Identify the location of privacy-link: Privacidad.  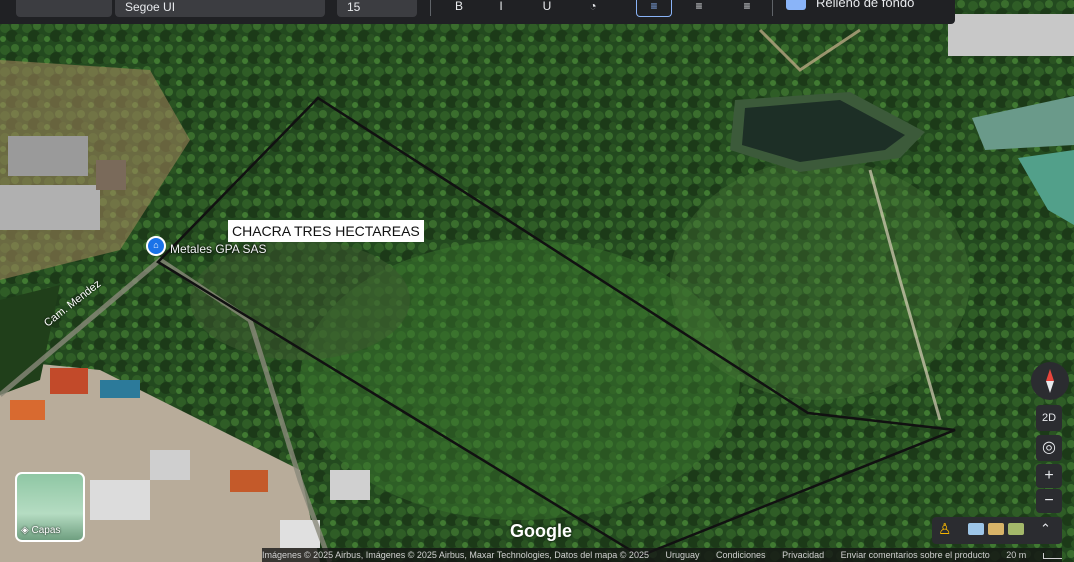
(803, 555).